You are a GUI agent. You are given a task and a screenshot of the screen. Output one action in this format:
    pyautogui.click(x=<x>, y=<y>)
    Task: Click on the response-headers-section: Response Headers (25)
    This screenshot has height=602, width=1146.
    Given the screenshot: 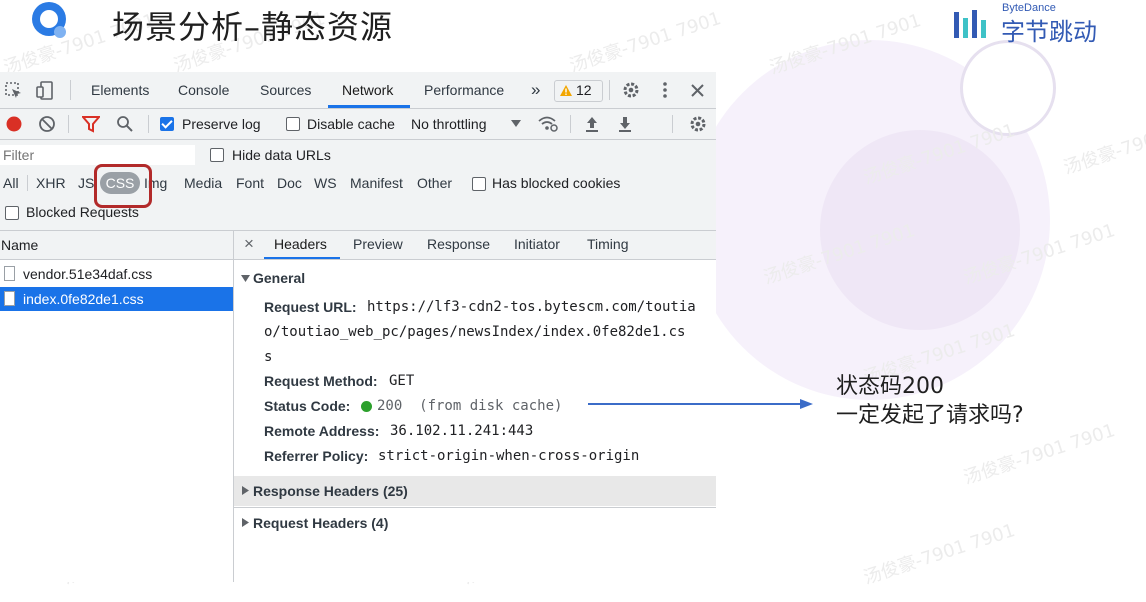 What is the action you would take?
    pyautogui.click(x=475, y=491)
    